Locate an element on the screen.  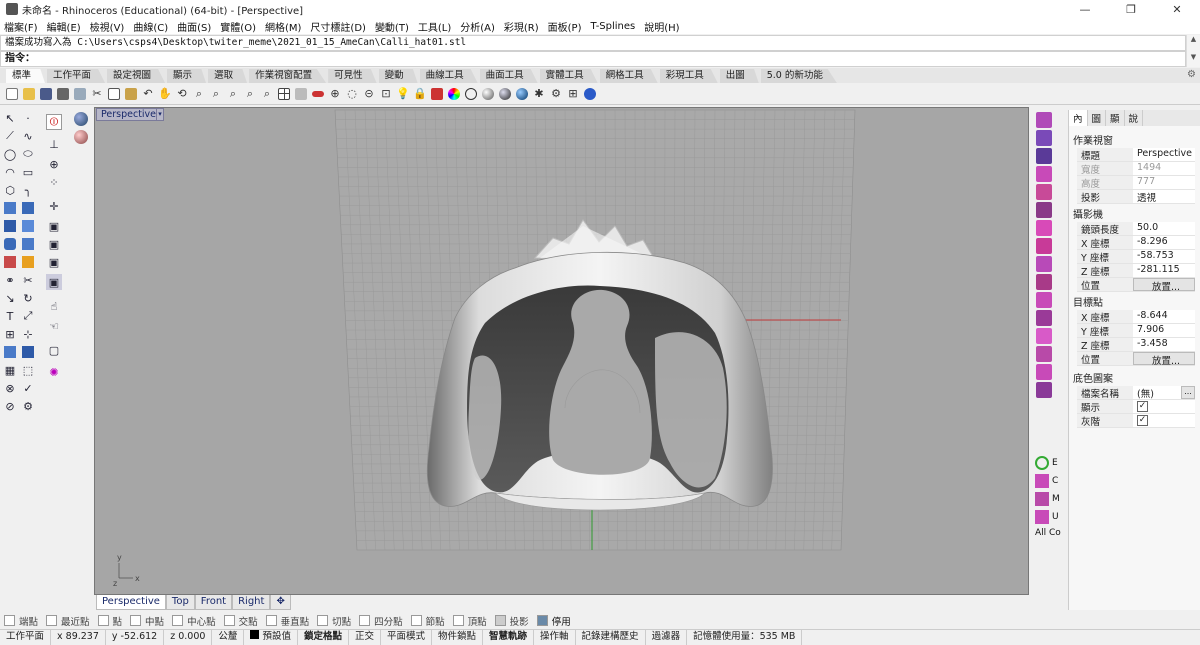
menu-analyze: 分析(A) is located at coordinates (477, 26).